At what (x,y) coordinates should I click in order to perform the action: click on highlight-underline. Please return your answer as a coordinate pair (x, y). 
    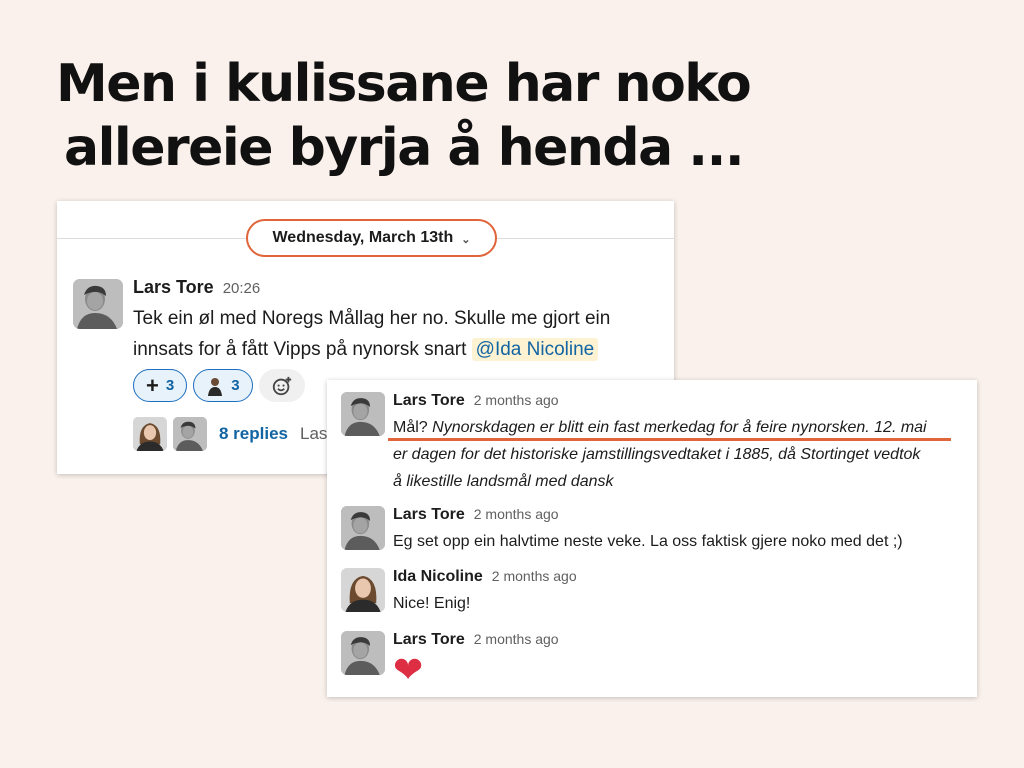
    Looking at the image, I should click on (669, 439).